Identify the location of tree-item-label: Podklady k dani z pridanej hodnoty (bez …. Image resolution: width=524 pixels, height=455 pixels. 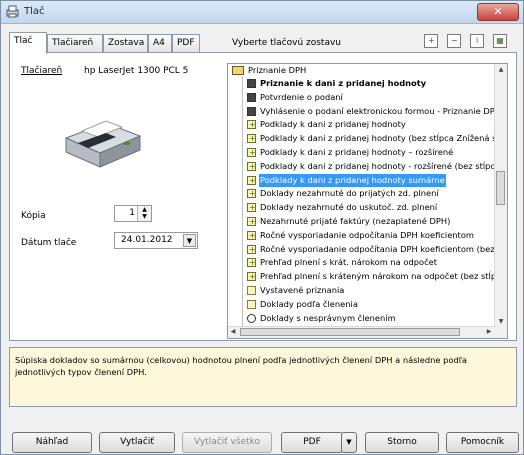
(378, 138).